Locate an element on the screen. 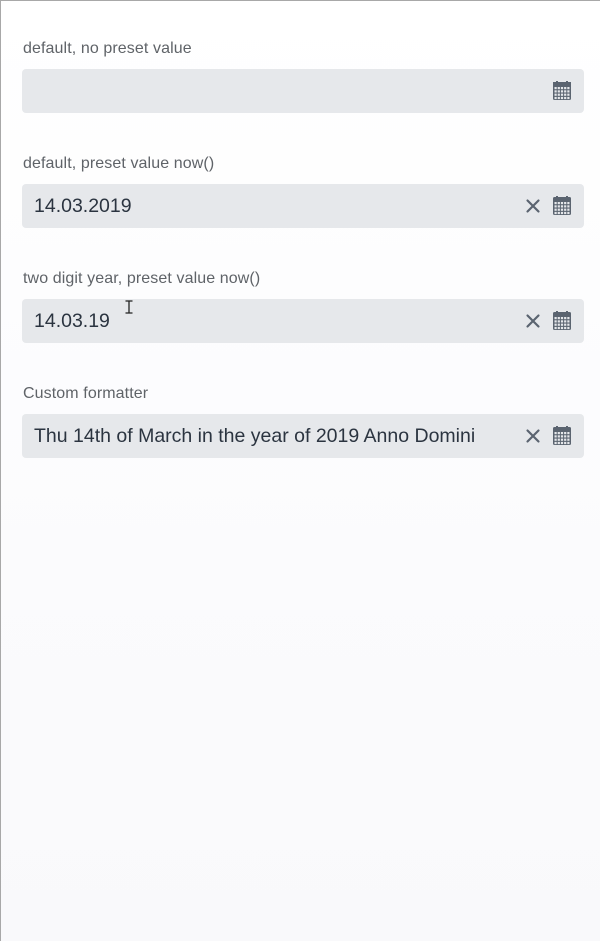  field-label: default, no preset value is located at coordinates (107, 48).